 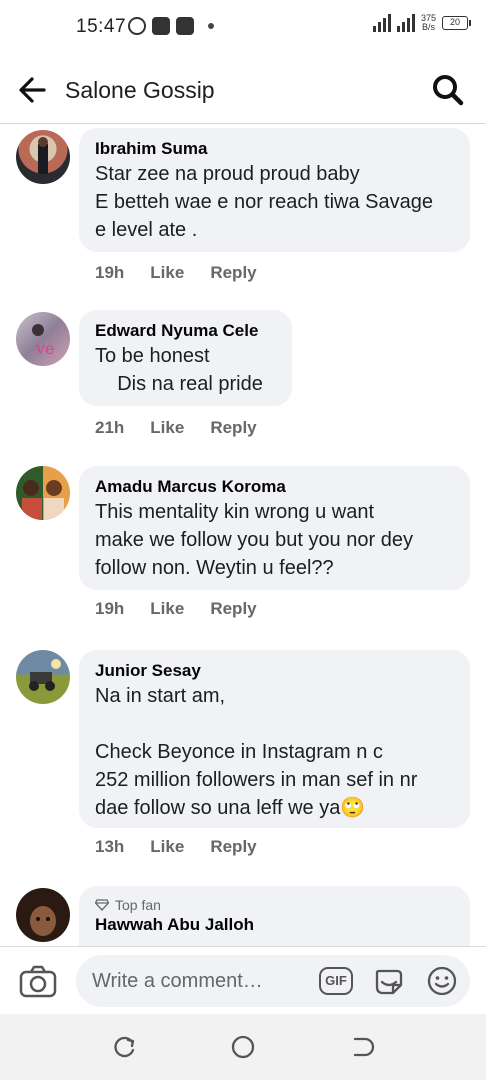 What do you see at coordinates (38, 982) in the screenshot?
I see `camera-icon` at bounding box center [38, 982].